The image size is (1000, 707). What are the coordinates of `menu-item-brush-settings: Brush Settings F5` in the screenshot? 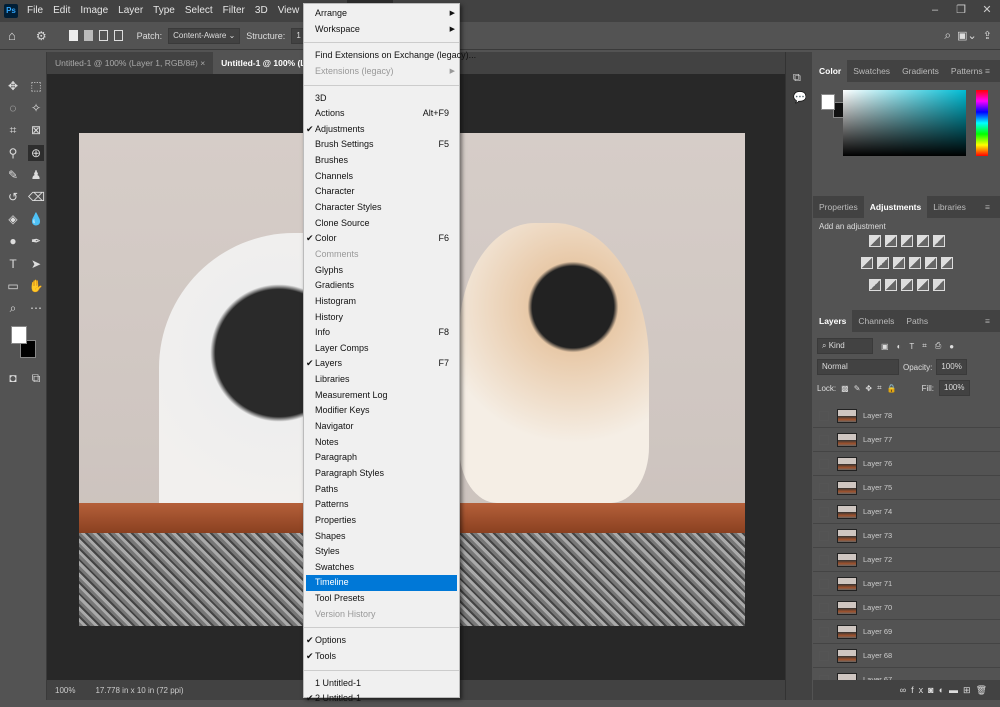 It's located at (381, 145).